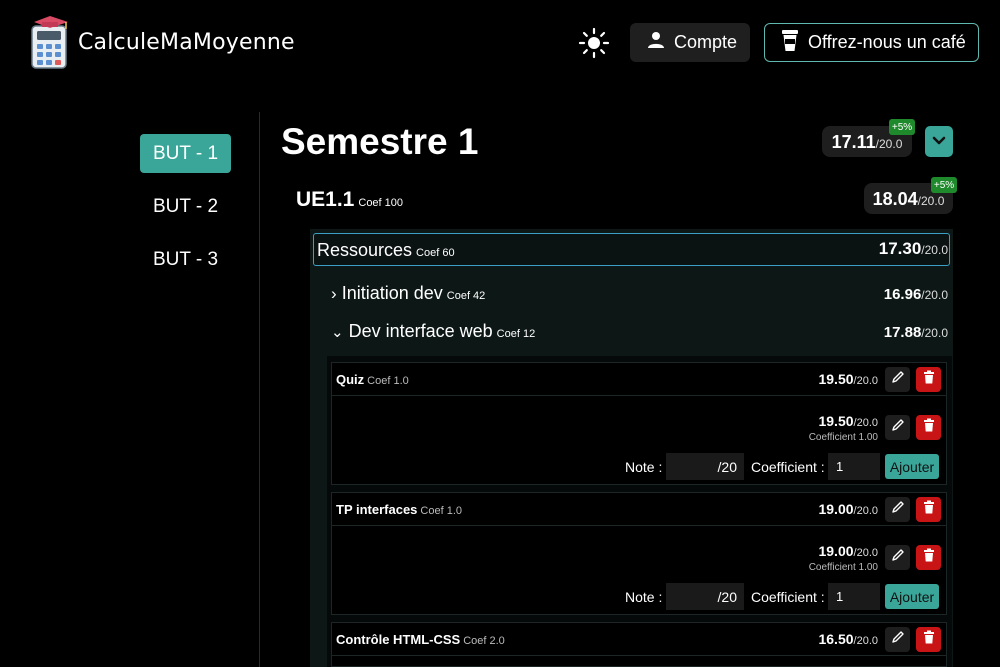 Image resolution: width=1000 pixels, height=667 pixels. I want to click on account-button: Compte, so click(690, 42).